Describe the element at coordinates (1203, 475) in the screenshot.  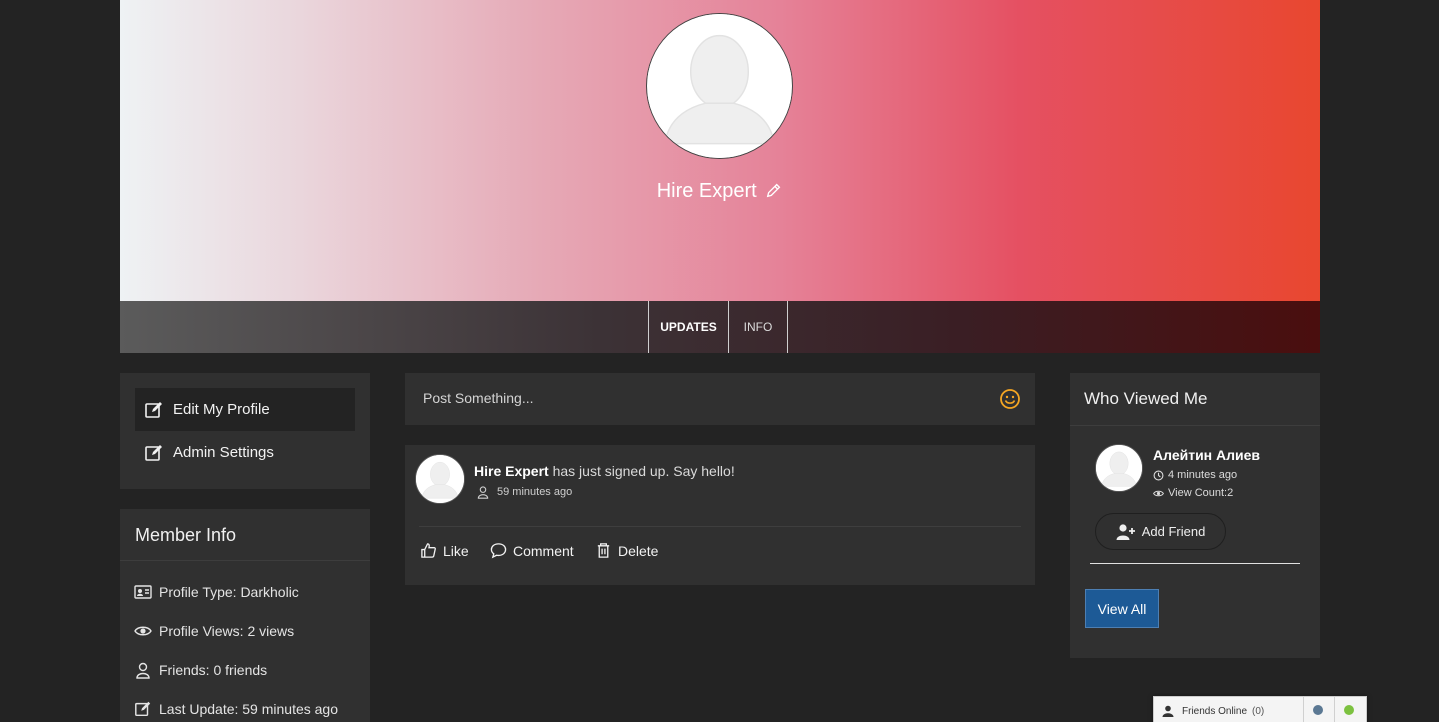
I see `viewer-time-text: 4 minutes ago` at that location.